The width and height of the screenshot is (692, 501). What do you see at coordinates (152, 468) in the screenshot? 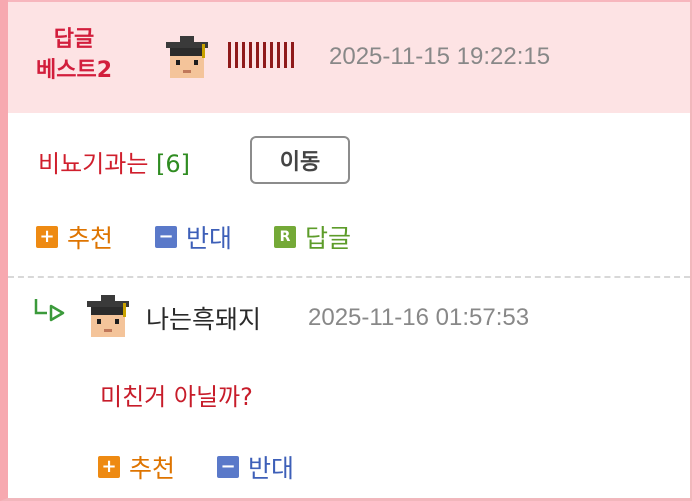
I see `reply-upvote-label: 추천` at bounding box center [152, 468].